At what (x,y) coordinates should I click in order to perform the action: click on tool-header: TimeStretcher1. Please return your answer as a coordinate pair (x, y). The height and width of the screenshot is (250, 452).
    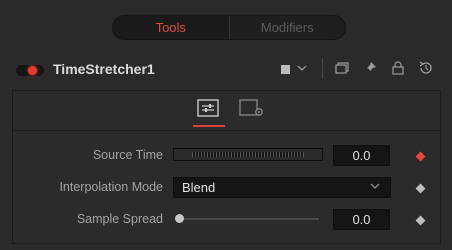
    Looking at the image, I should click on (227, 70).